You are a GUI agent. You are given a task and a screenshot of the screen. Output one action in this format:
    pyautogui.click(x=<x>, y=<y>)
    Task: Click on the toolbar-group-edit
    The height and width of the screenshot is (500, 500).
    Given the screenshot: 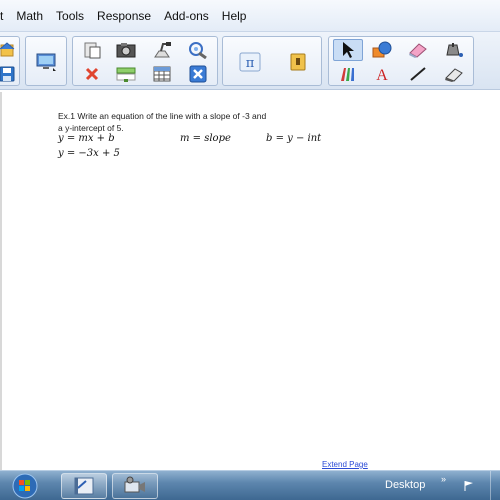 What is the action you would take?
    pyautogui.click(x=145, y=61)
    